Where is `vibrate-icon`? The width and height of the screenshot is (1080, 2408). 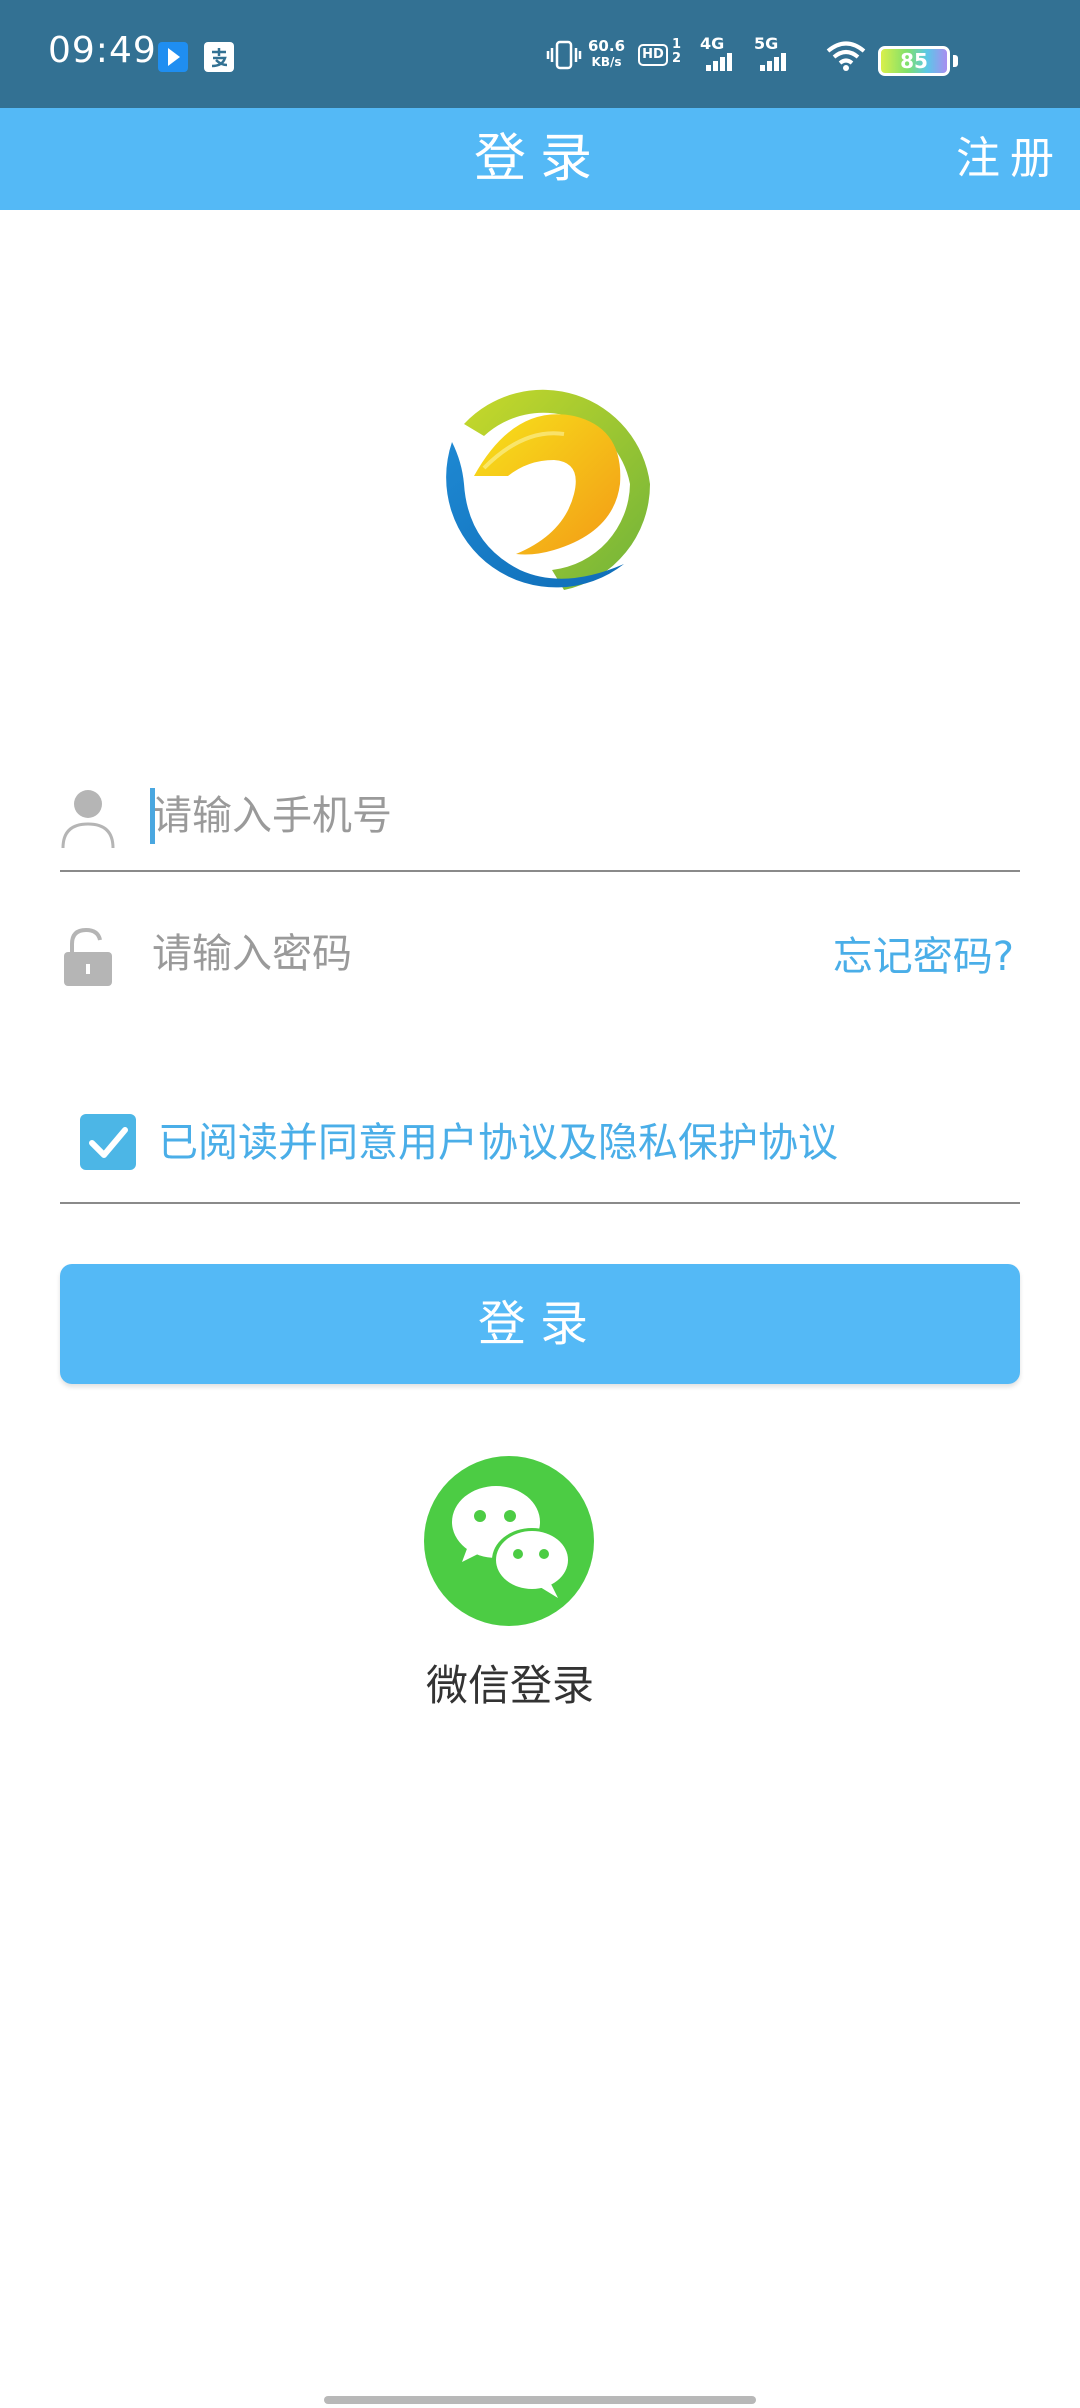 vibrate-icon is located at coordinates (564, 57).